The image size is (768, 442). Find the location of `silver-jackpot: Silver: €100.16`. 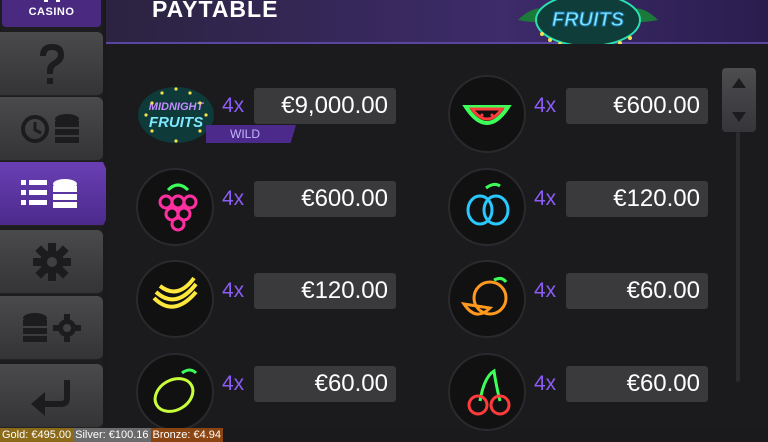

silver-jackpot: Silver: €100.16 is located at coordinates (112, 435).